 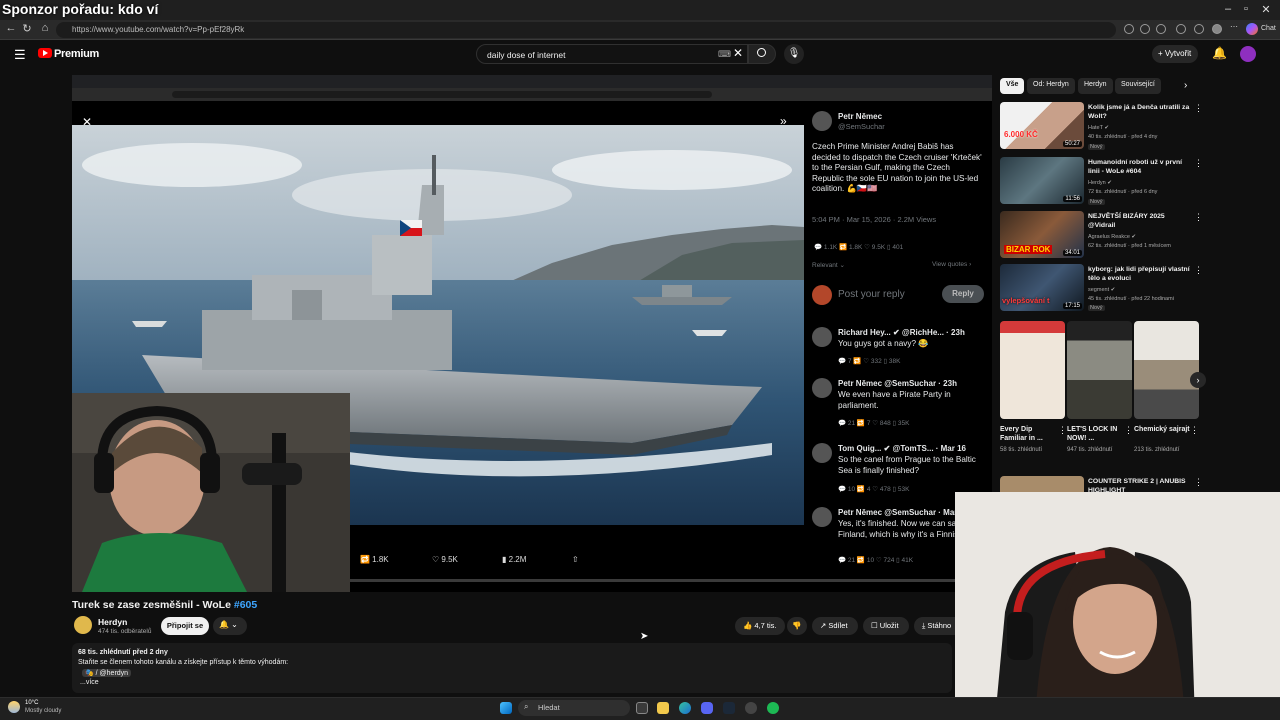 I want to click on relevant-dropdown: Relevant ⌄, so click(x=828, y=265).